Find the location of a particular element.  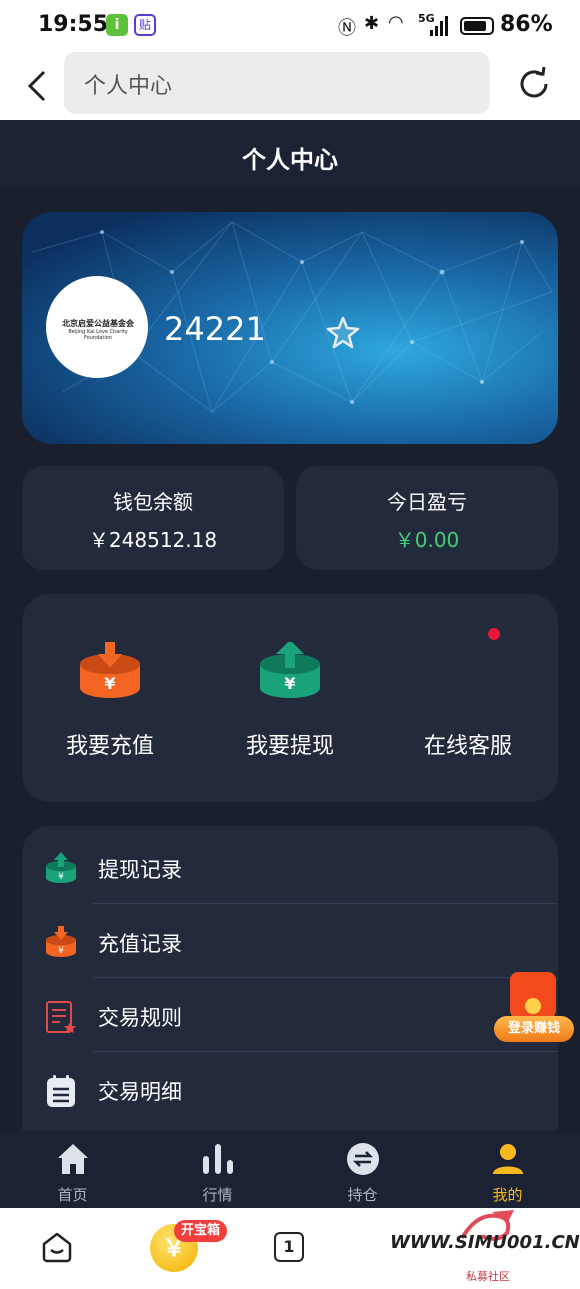

browser-home-icon is located at coordinates (57, 1247).